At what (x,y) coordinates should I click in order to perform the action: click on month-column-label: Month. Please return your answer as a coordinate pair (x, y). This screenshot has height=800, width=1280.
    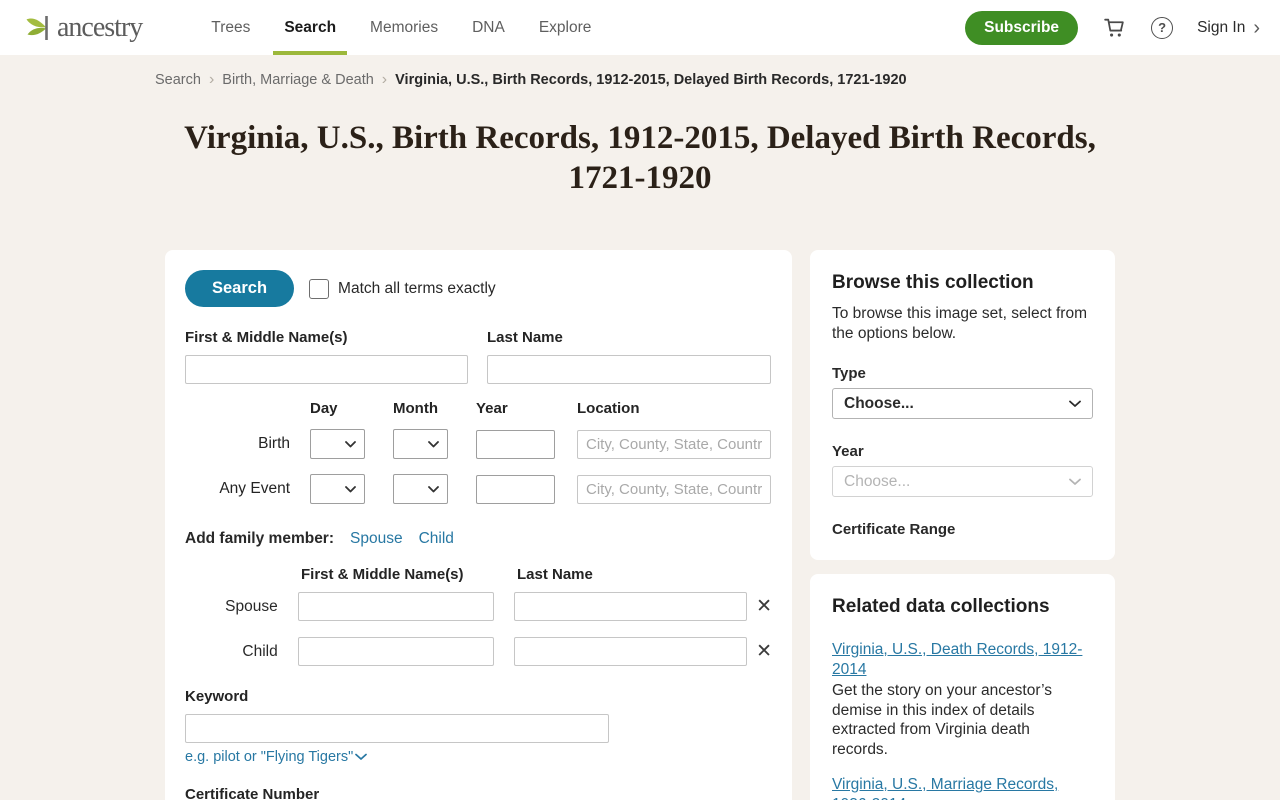
    Looking at the image, I should click on (415, 408).